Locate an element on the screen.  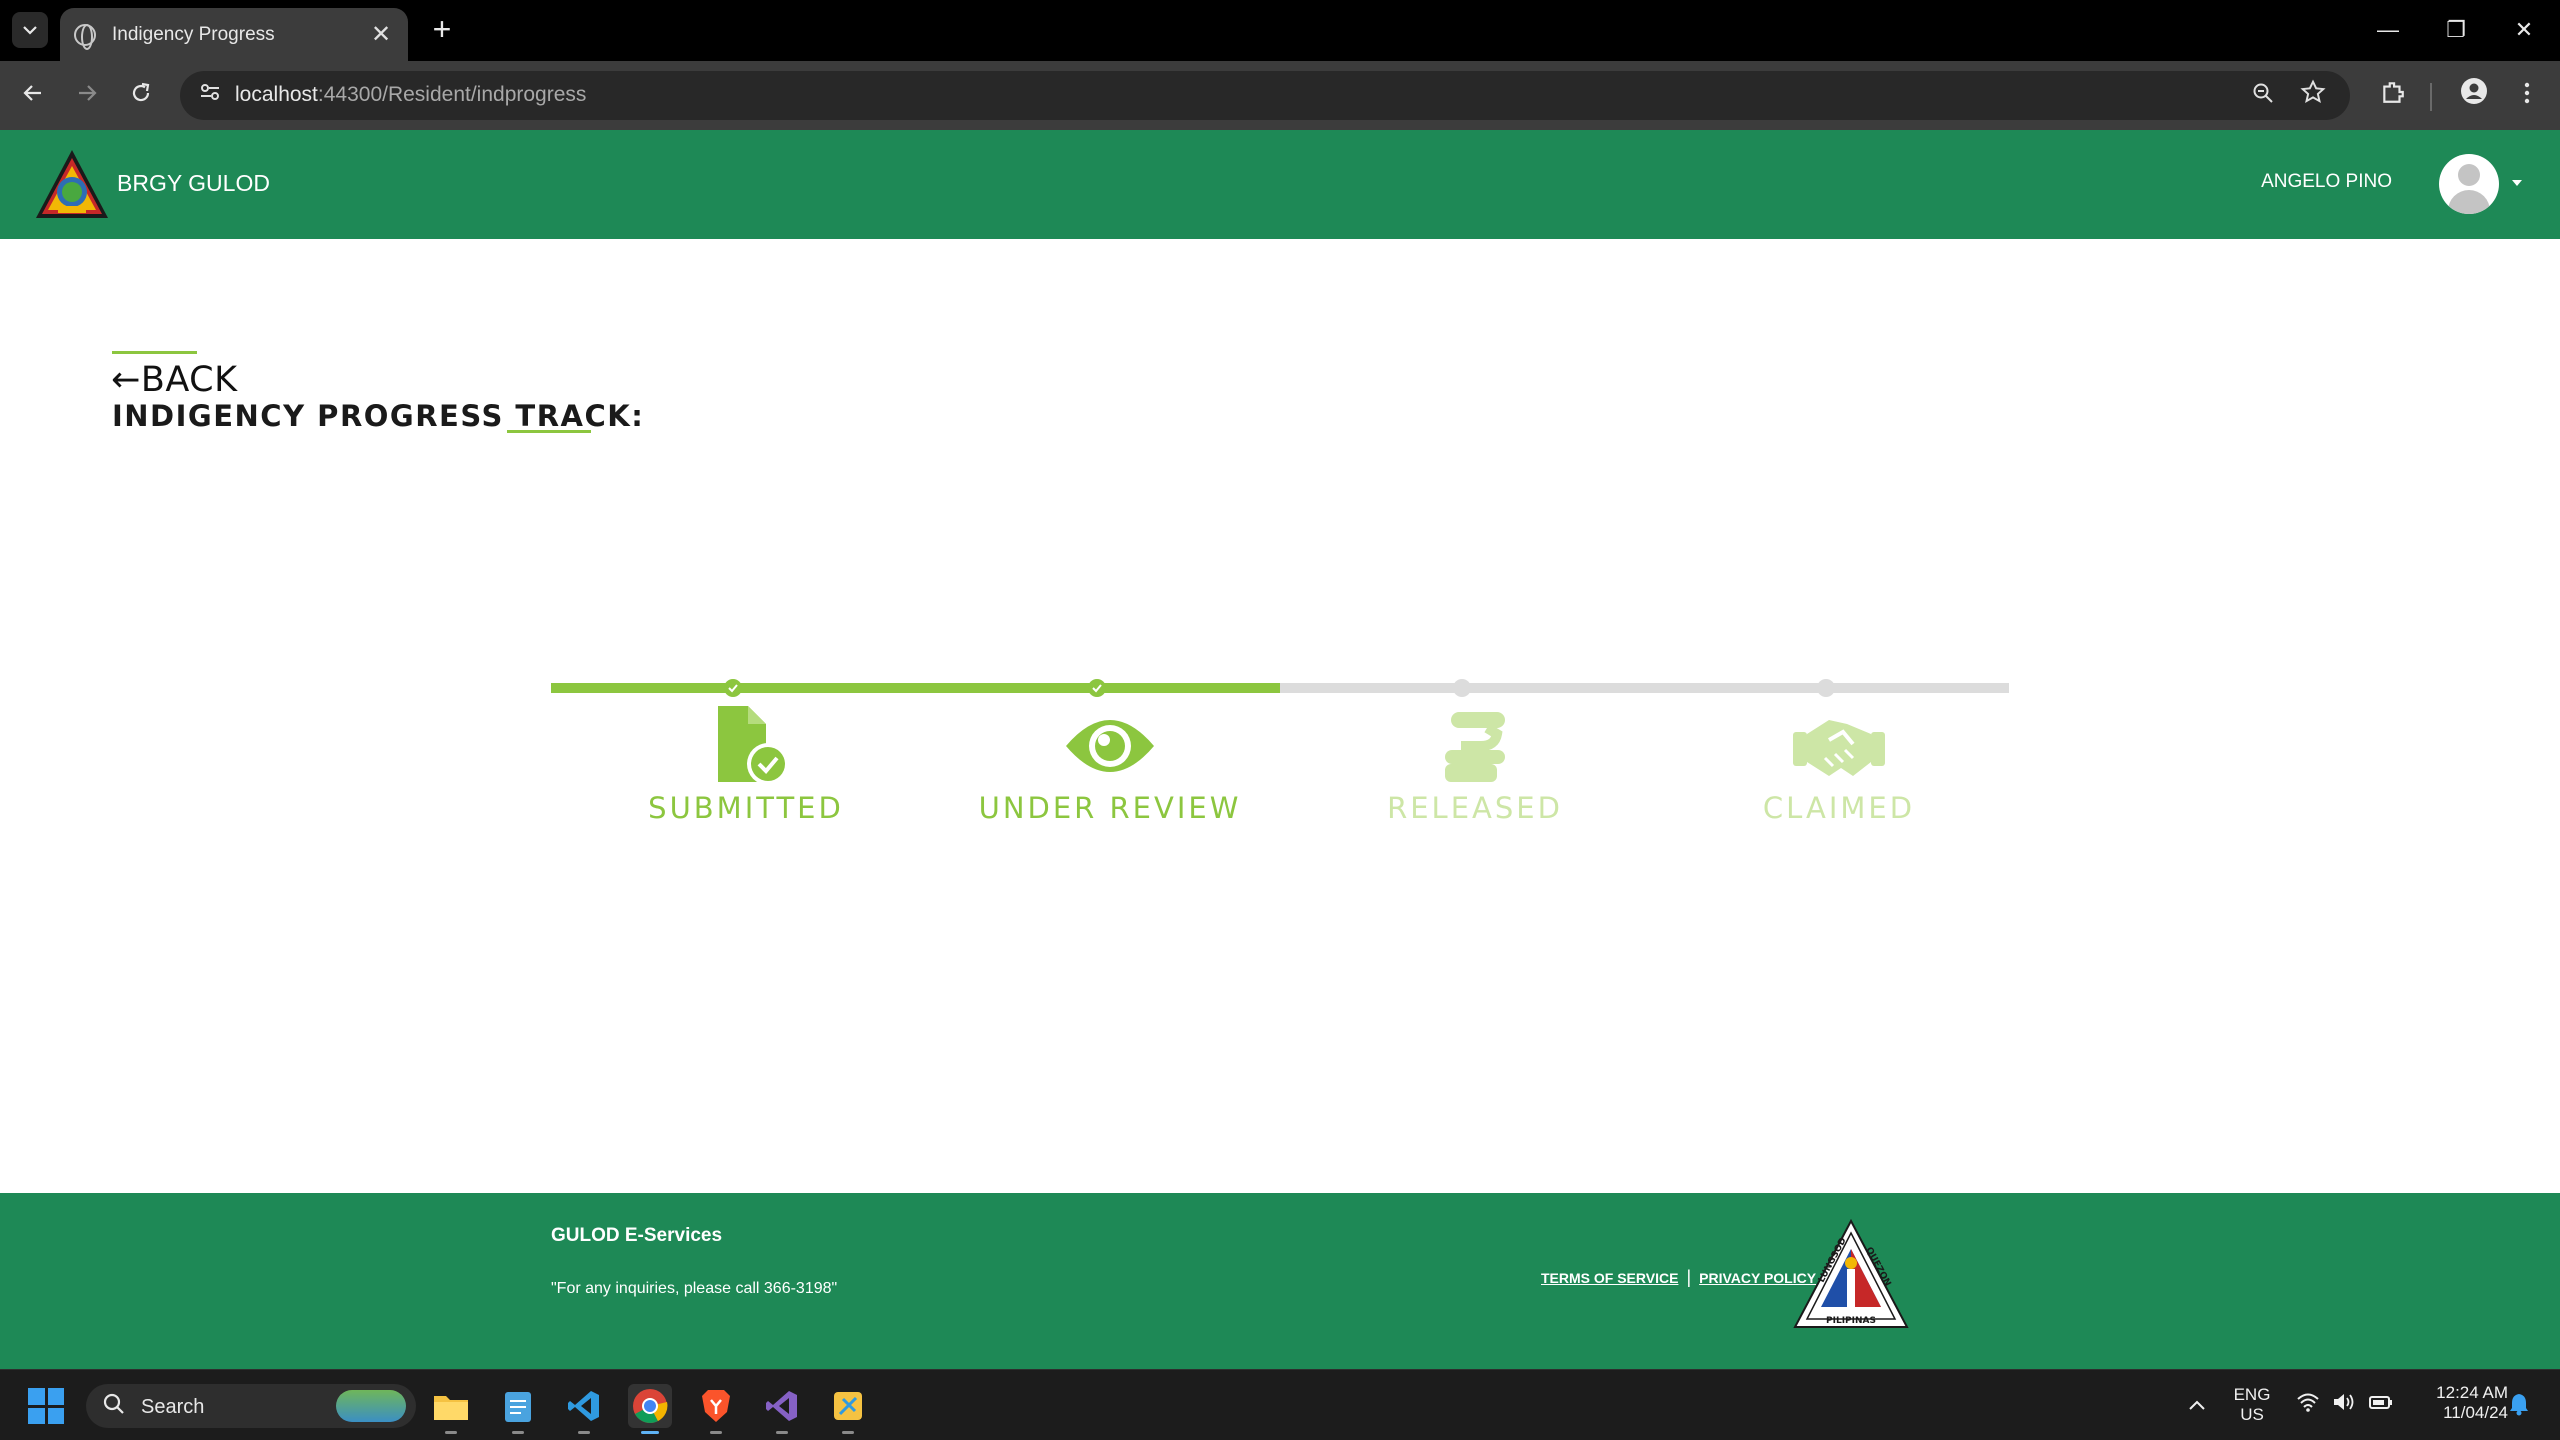
vscode-icon is located at coordinates (584, 1409).